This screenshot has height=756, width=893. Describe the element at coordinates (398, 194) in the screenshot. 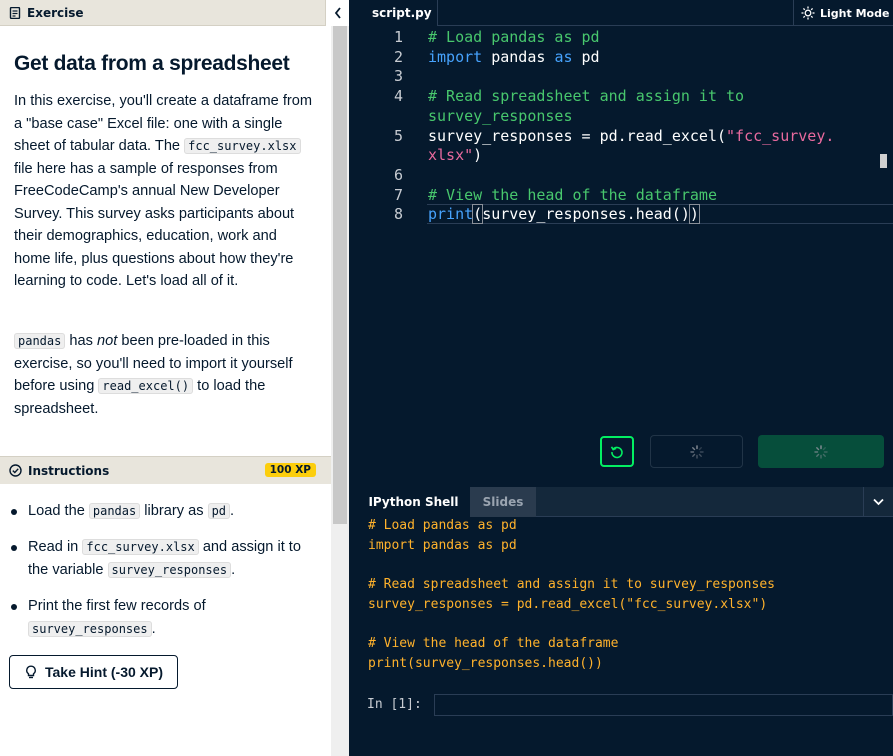

I see `line-number: 7` at that location.